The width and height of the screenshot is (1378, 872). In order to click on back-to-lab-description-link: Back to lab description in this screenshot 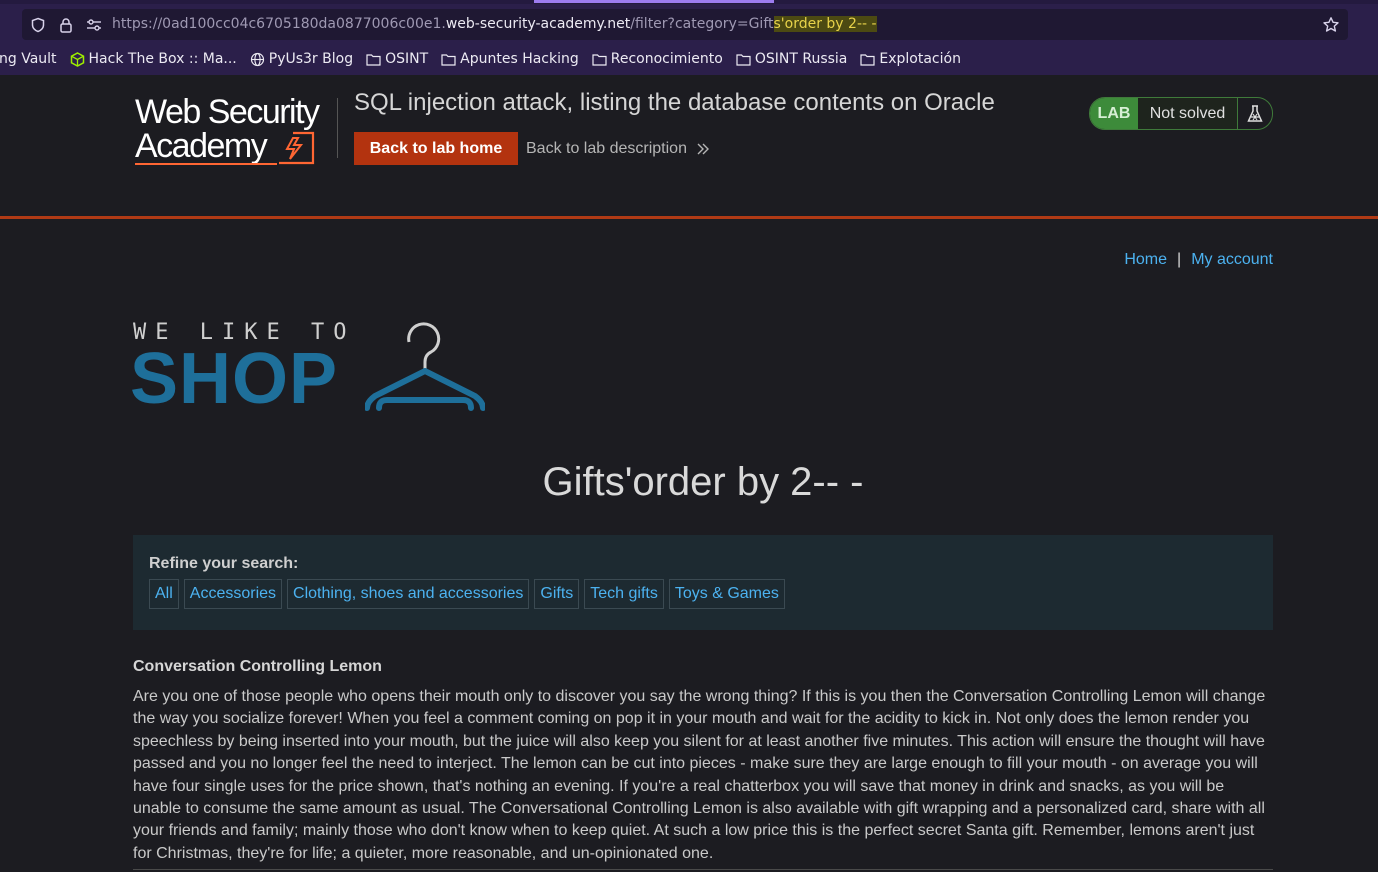, I will do `click(618, 148)`.